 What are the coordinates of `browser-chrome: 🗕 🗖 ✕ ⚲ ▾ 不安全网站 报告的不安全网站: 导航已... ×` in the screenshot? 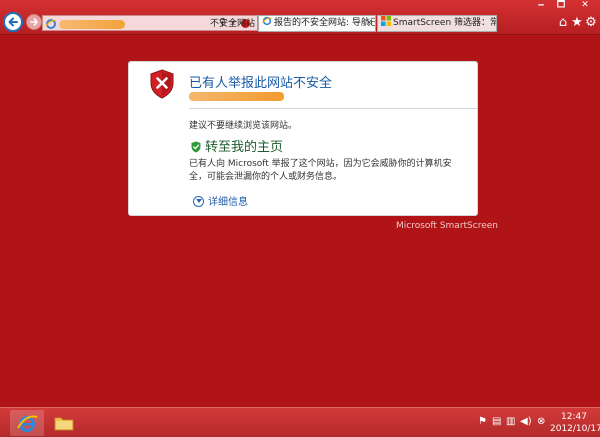 It's located at (300, 17).